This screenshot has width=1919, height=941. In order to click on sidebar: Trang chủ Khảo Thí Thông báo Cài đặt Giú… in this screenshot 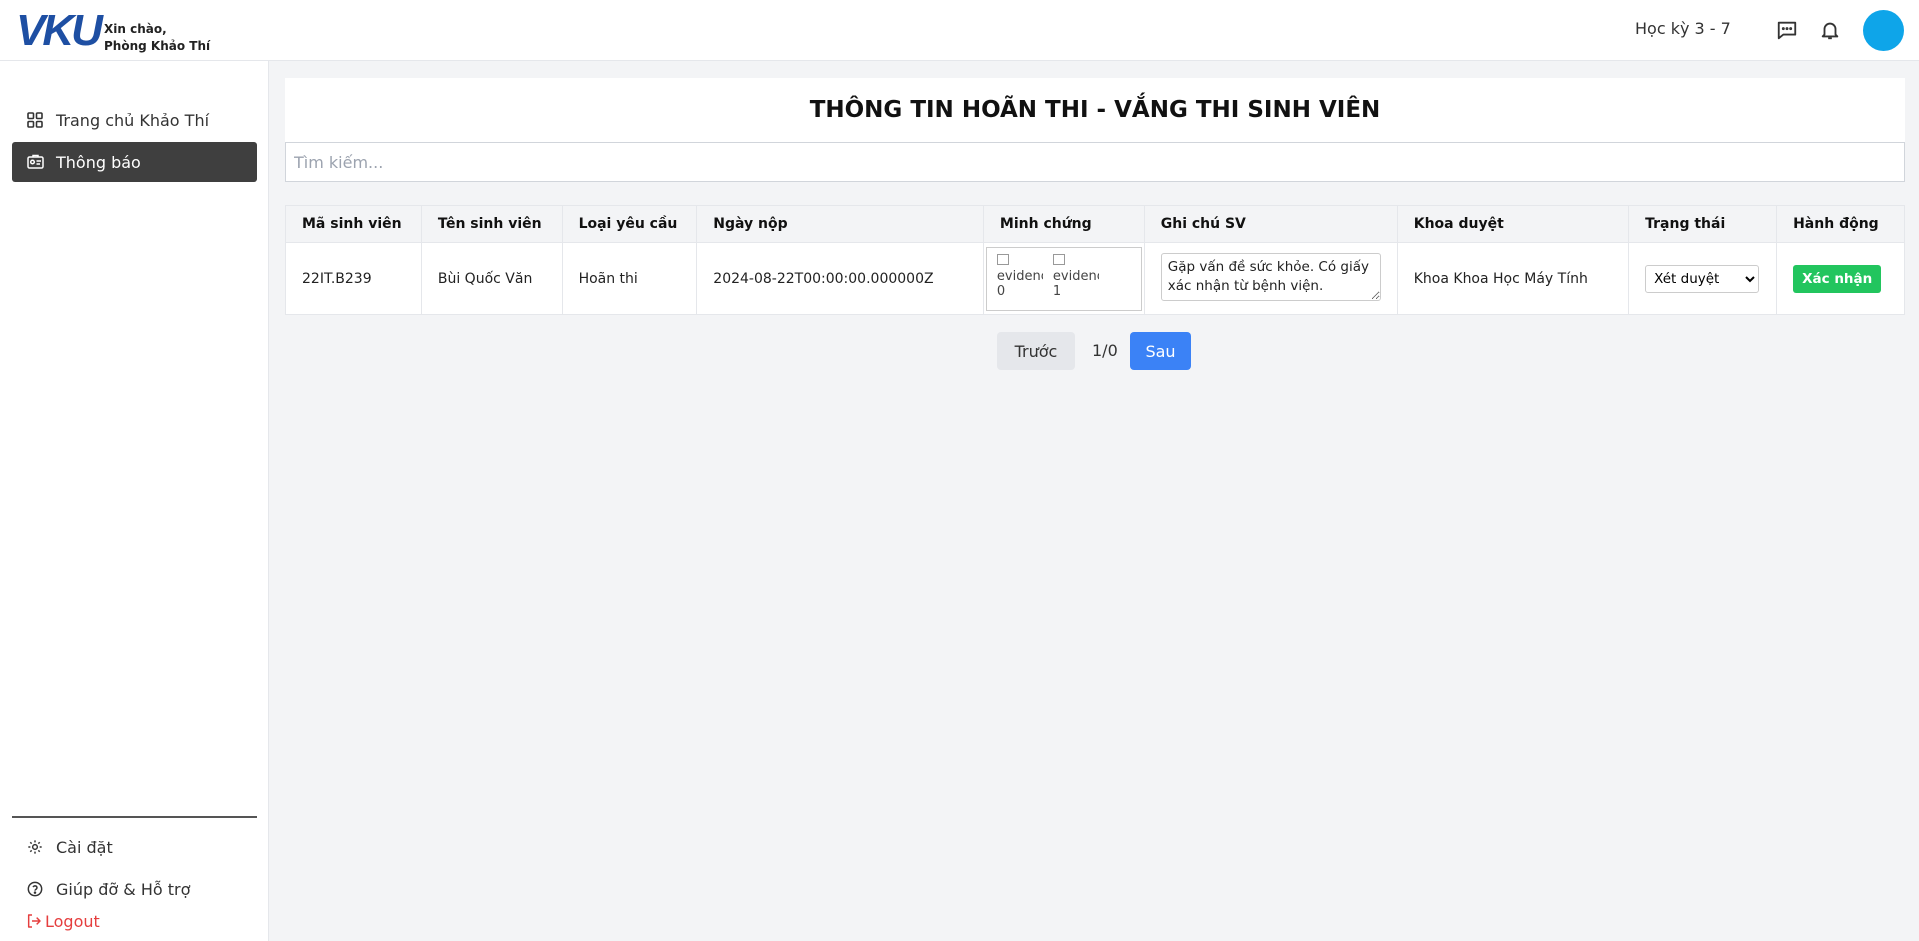, I will do `click(134, 501)`.